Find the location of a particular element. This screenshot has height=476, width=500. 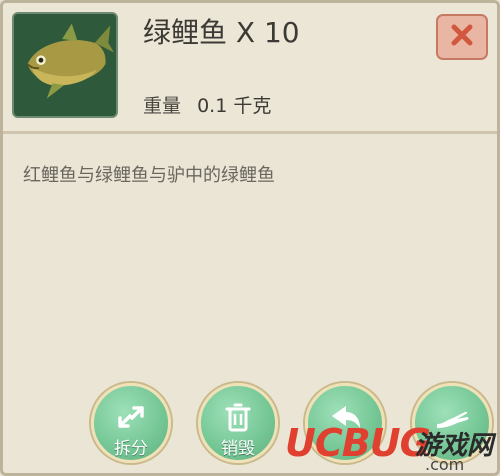

close-button is located at coordinates (462, 37).